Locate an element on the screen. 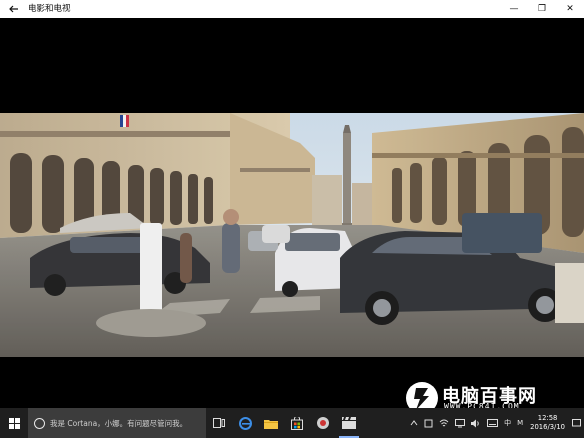 This screenshot has width=584, height=438. watermark: 电脑百事网 WWW.PC841.COM is located at coordinates (491, 397).